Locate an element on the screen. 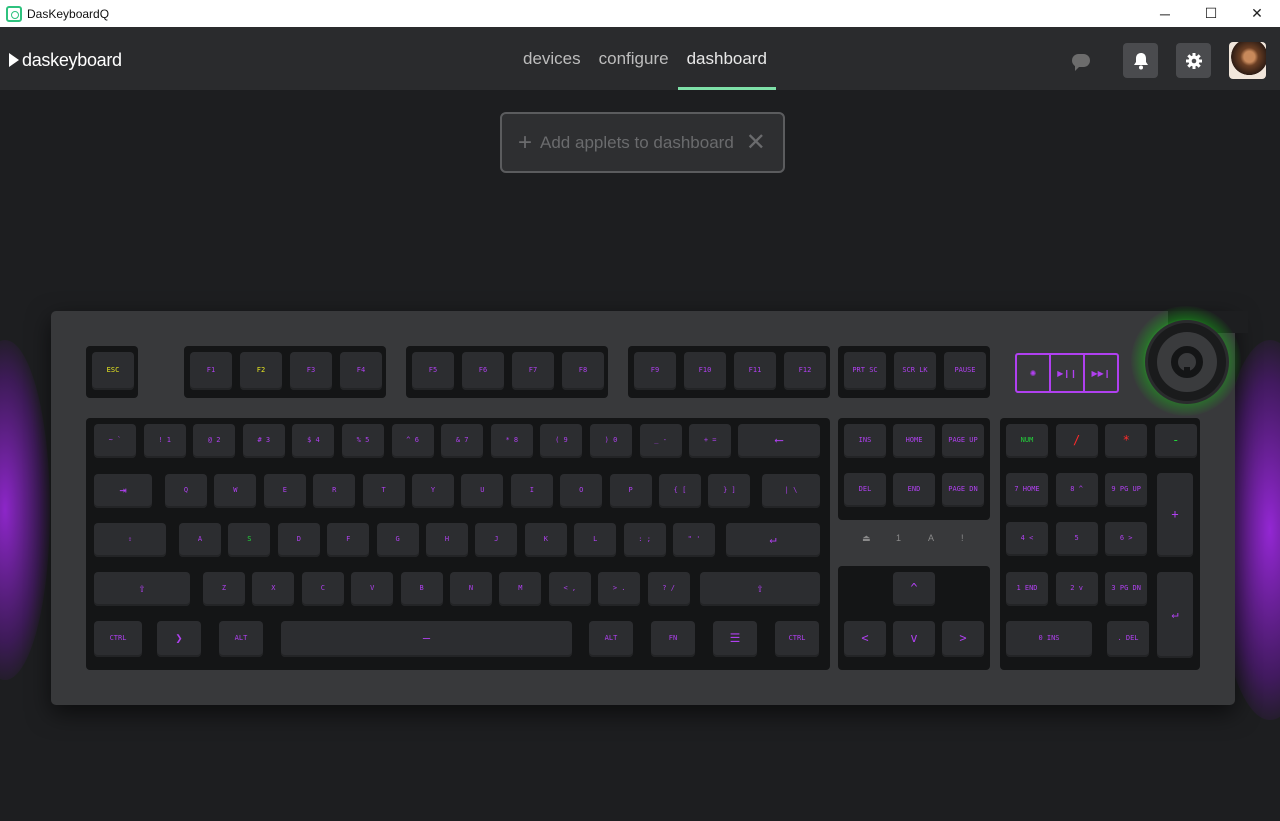 This screenshot has width=1280, height=821. key-quote: " ' is located at coordinates (694, 540).